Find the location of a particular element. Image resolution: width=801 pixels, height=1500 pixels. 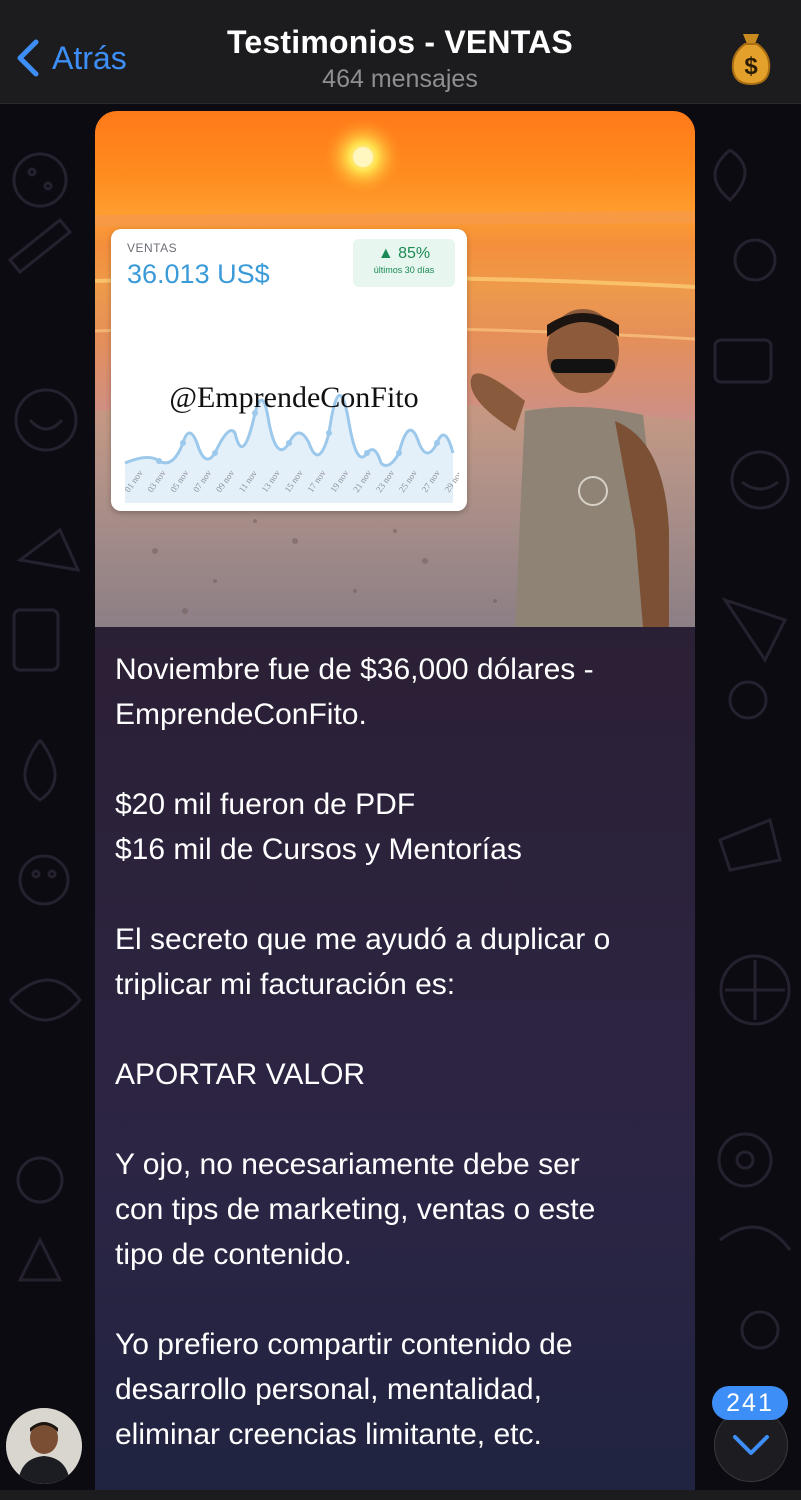

message-count: 464 mensajes is located at coordinates (400, 79).